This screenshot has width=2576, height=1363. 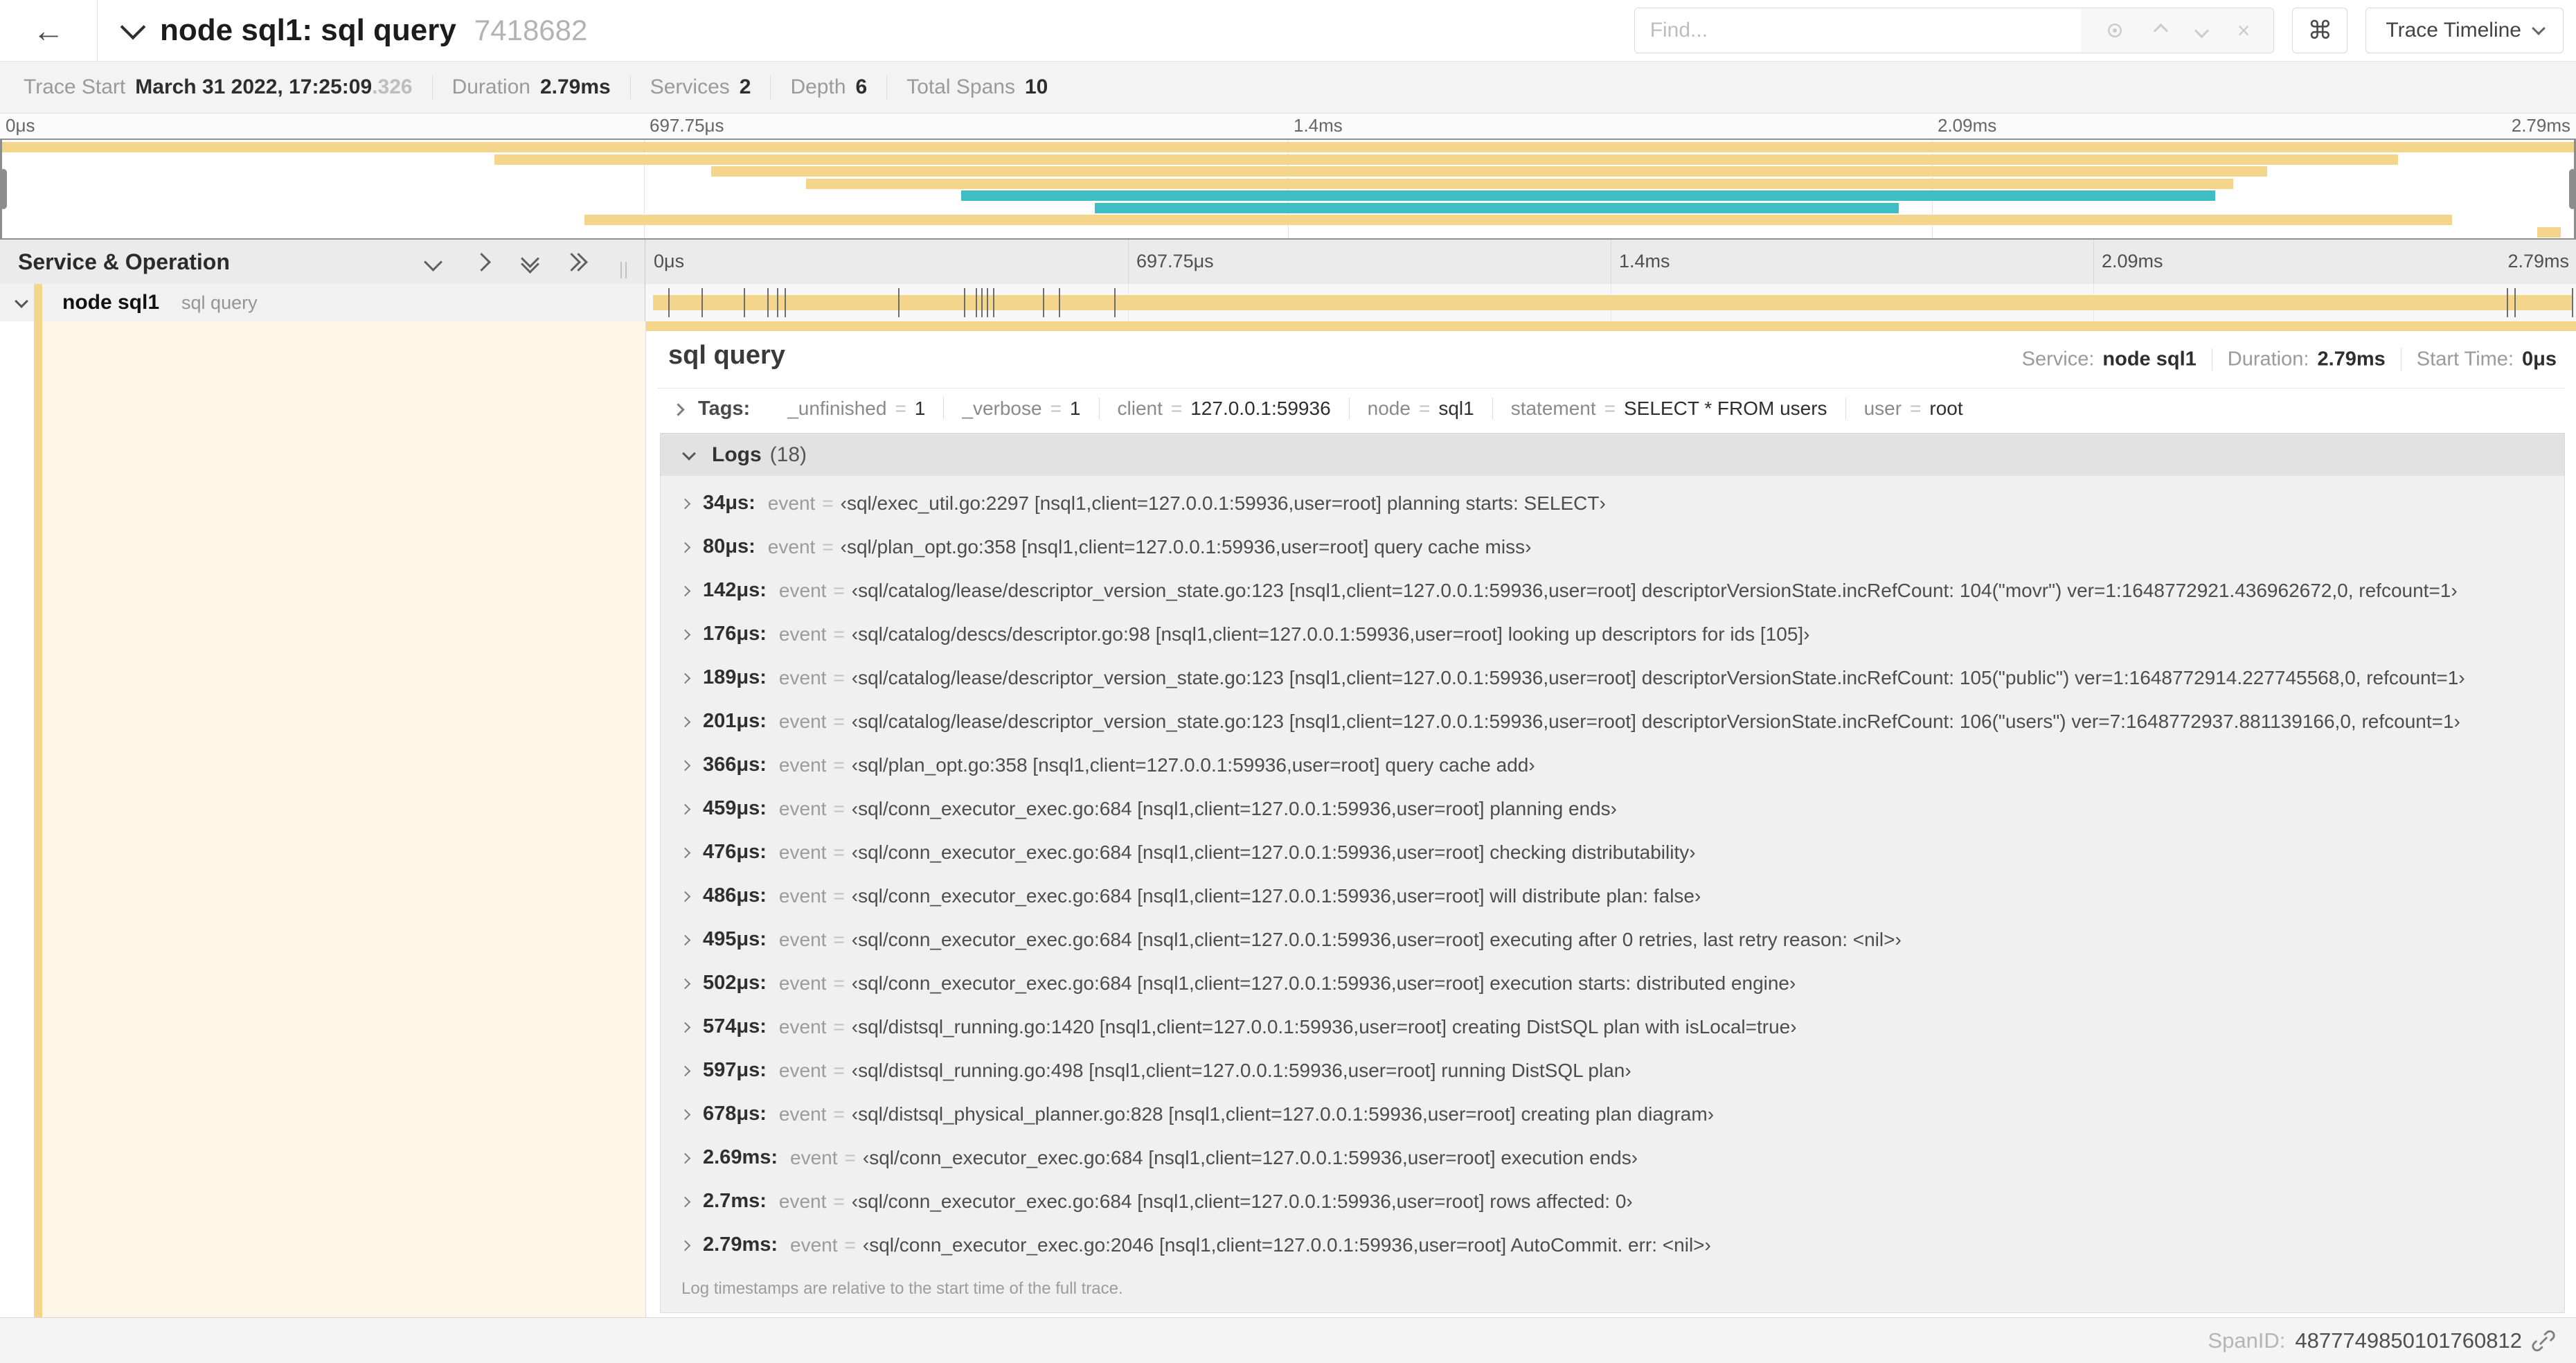 What do you see at coordinates (433, 261) in the screenshot?
I see `collapse-one-icon` at bounding box center [433, 261].